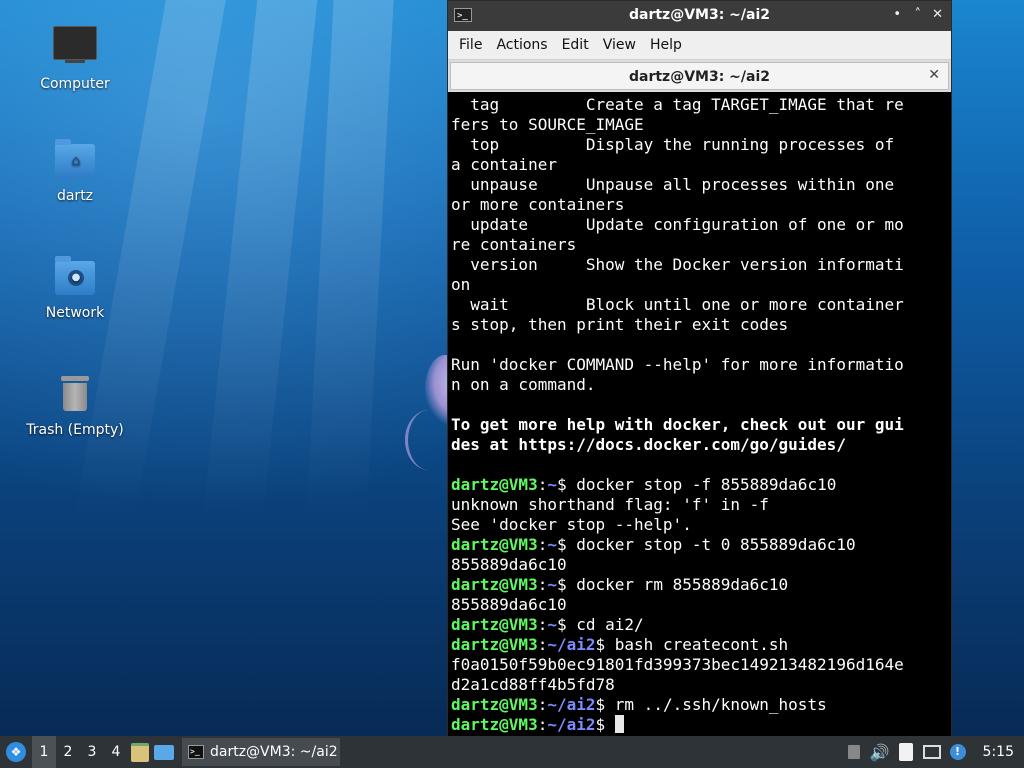 Image resolution: width=1024 pixels, height=768 pixels. Describe the element at coordinates (699, 625) in the screenshot. I see `terminal-command-line: dartz@VM3:~$ cd ai2/` at that location.